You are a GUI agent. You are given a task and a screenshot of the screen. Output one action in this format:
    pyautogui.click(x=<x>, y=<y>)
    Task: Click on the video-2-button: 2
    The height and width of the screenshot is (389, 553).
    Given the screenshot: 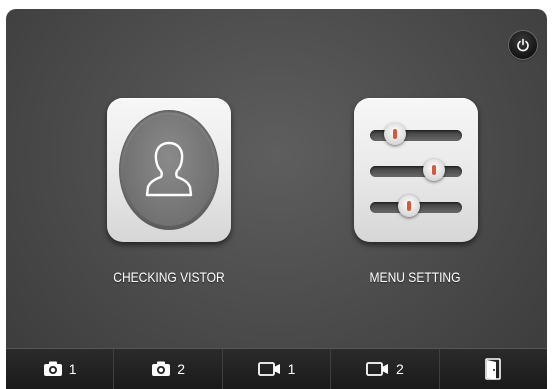 What is the action you would take?
    pyautogui.click(x=385, y=369)
    